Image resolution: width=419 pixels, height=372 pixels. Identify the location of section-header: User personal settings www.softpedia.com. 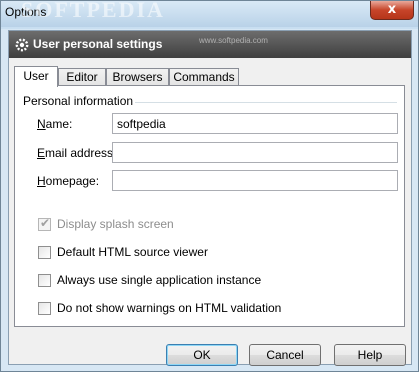
(210, 44).